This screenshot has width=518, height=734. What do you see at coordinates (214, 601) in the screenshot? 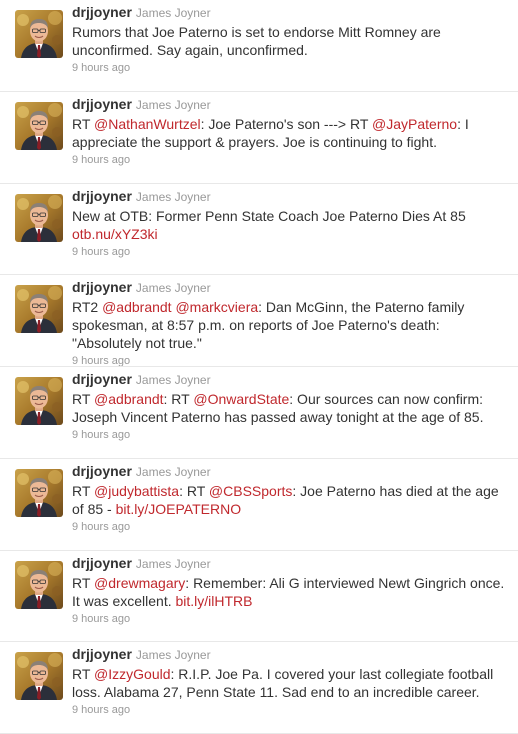
I see `url-link: bit.ly/ilHTRB` at bounding box center [214, 601].